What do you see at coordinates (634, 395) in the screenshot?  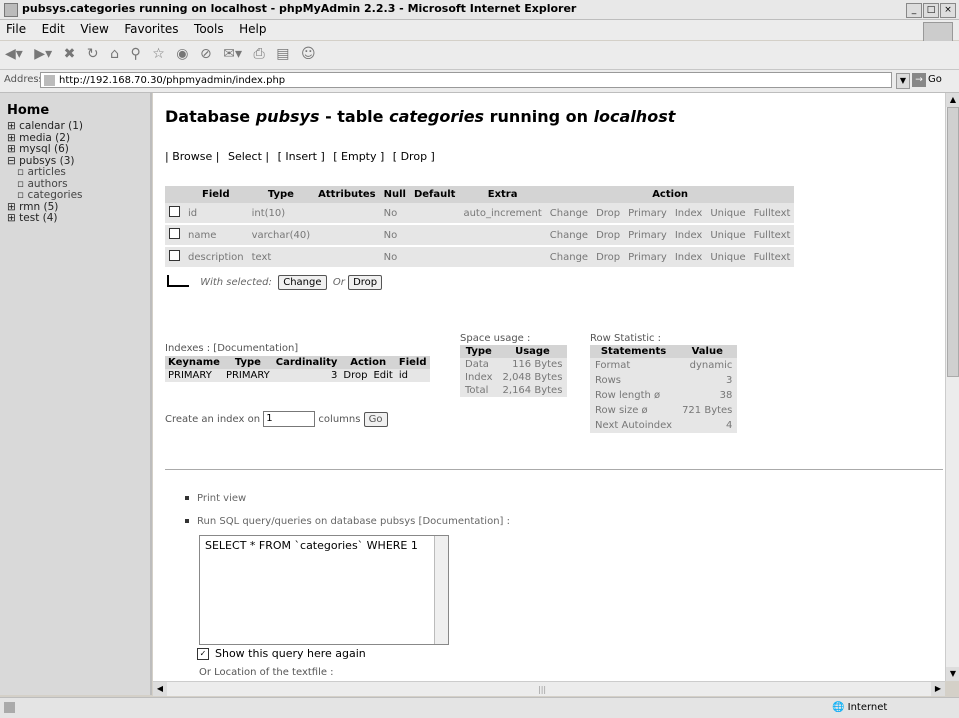 I see `stat-statement: Row length ø` at bounding box center [634, 395].